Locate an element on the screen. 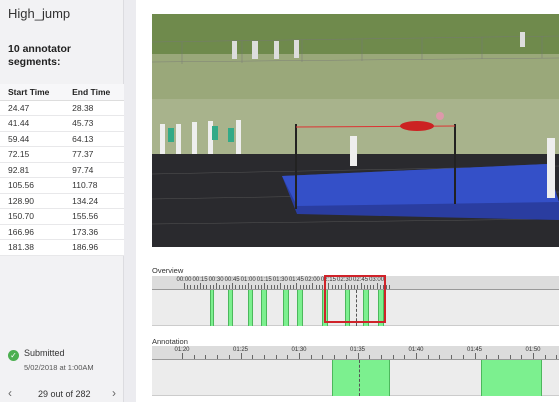 The width and height of the screenshot is (559, 402). segment-start-cell: 181.38 is located at coordinates (32, 247).